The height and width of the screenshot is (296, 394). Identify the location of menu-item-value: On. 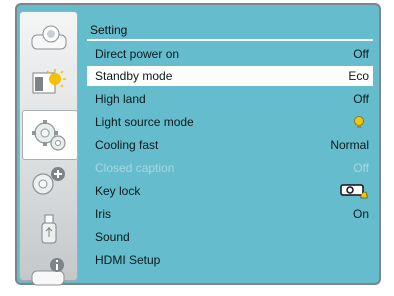
(360, 214).